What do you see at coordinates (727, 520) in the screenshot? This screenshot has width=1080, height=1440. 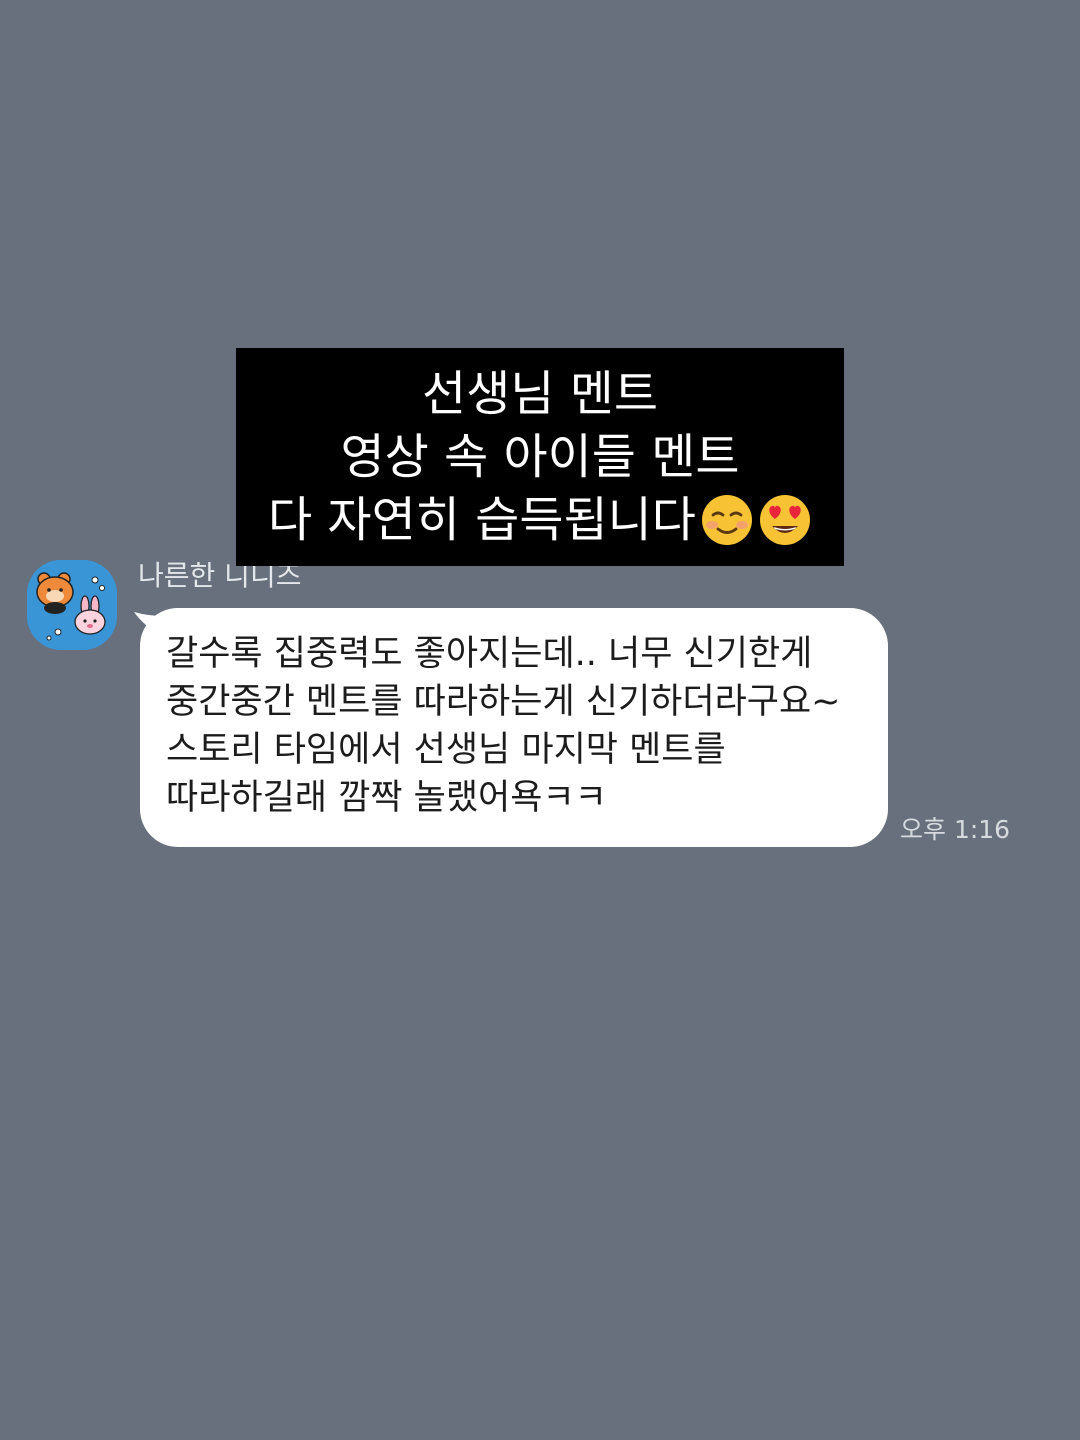 I see `smiling-face-icon` at bounding box center [727, 520].